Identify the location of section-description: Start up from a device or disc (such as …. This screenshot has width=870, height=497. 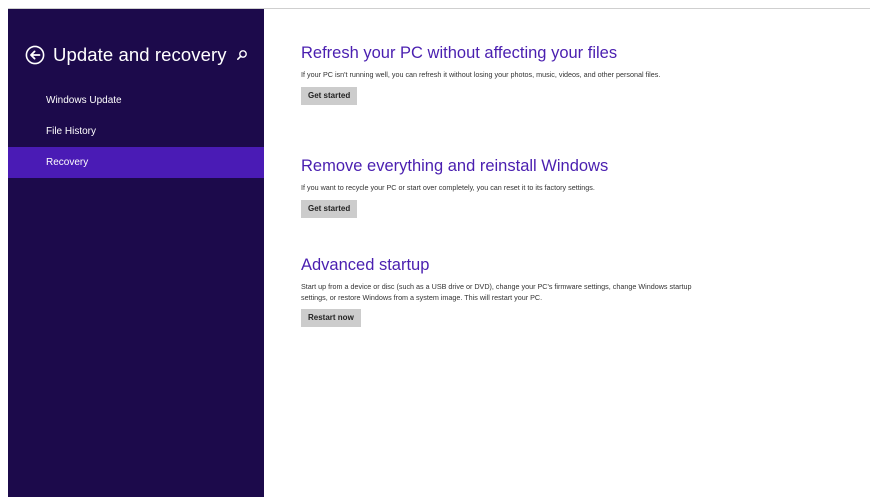
(496, 292).